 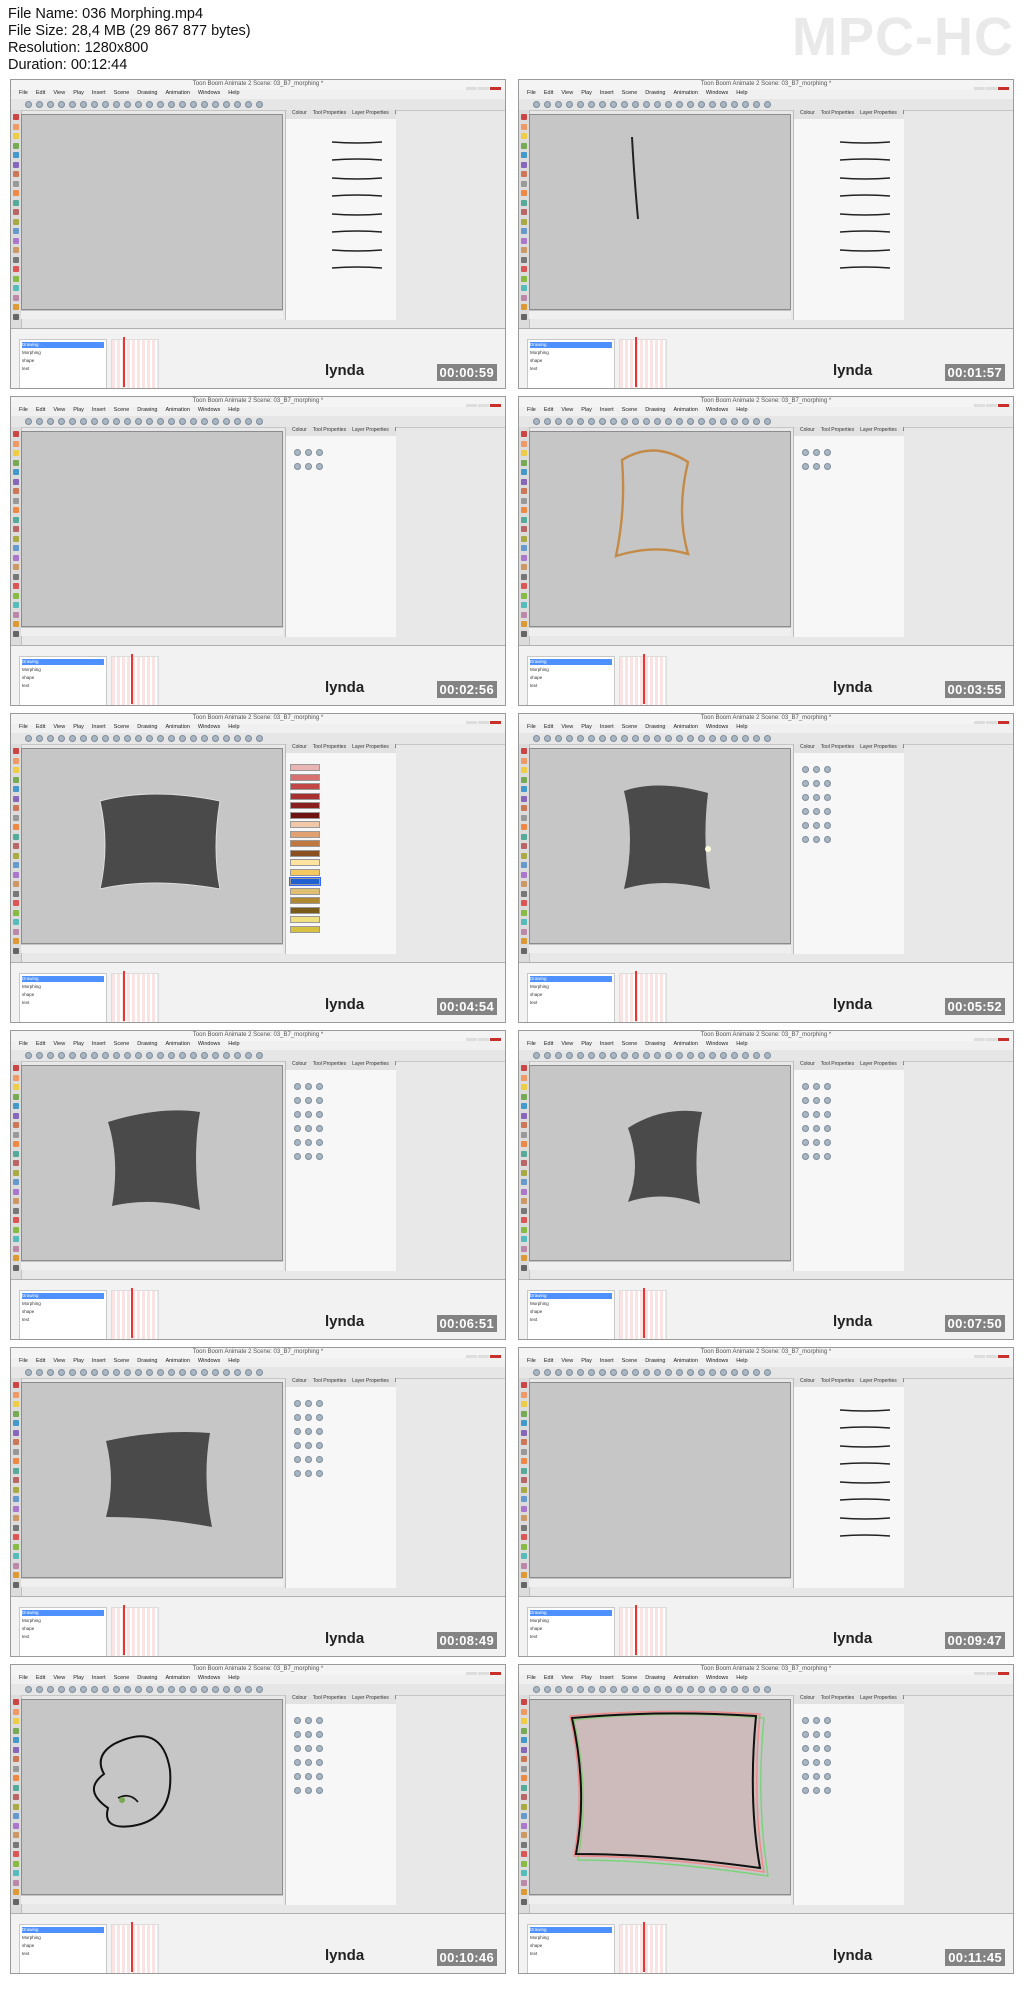 What do you see at coordinates (152, 1480) in the screenshot?
I see `drawing-view` at bounding box center [152, 1480].